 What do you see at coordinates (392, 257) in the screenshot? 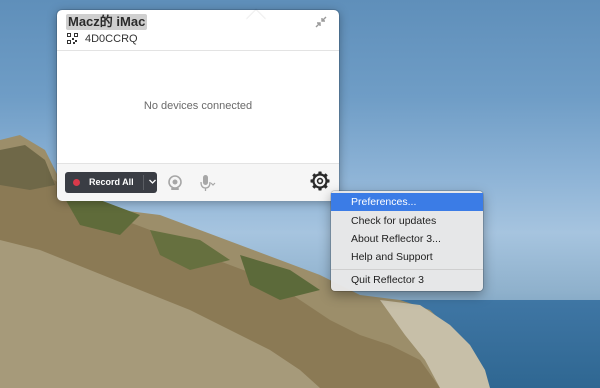
I see `menu-item-label: Help and Support` at bounding box center [392, 257].